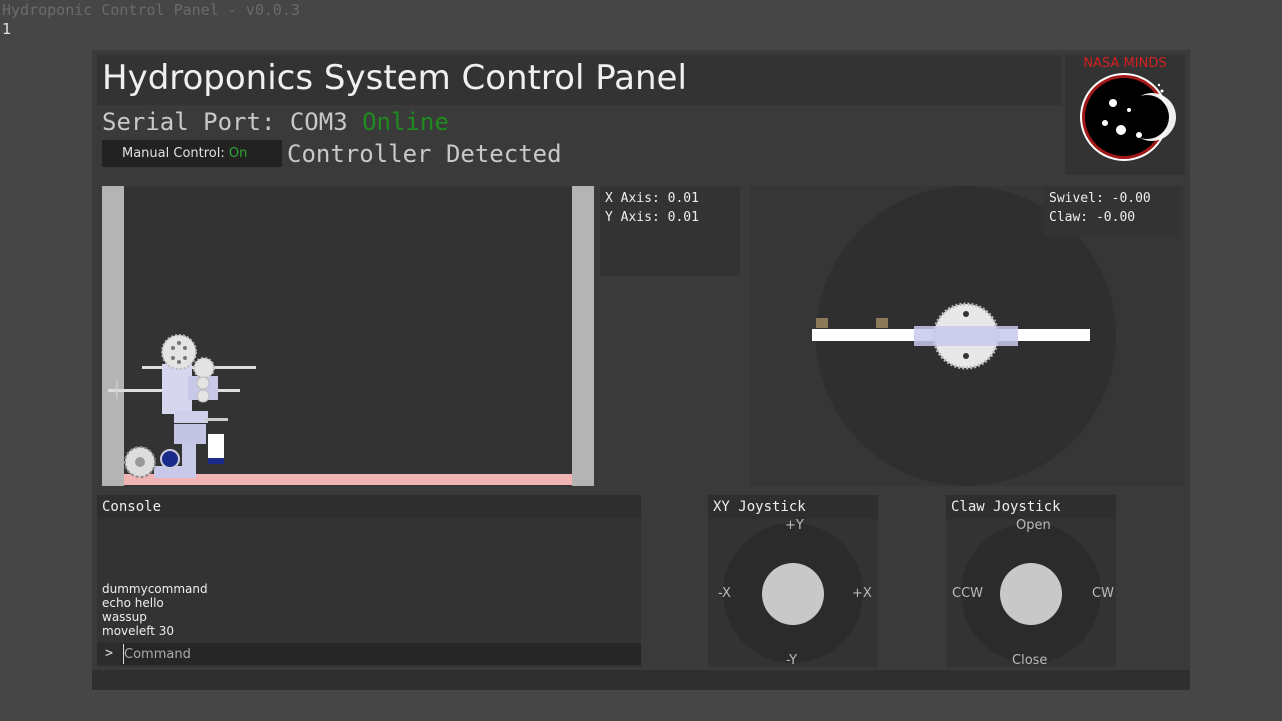 Image resolution: width=1282 pixels, height=721 pixels. What do you see at coordinates (225, 122) in the screenshot?
I see `serial-port-label: Serial Port: COM3` at bounding box center [225, 122].